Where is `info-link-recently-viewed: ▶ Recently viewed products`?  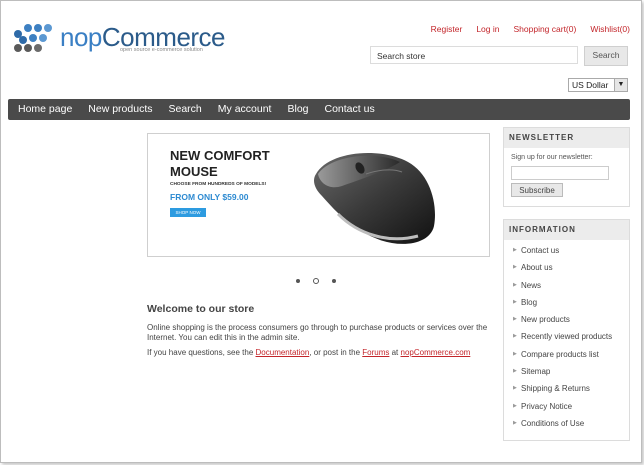
info-link-recently-viewed: ▶ Recently viewed products is located at coordinates (566, 336).